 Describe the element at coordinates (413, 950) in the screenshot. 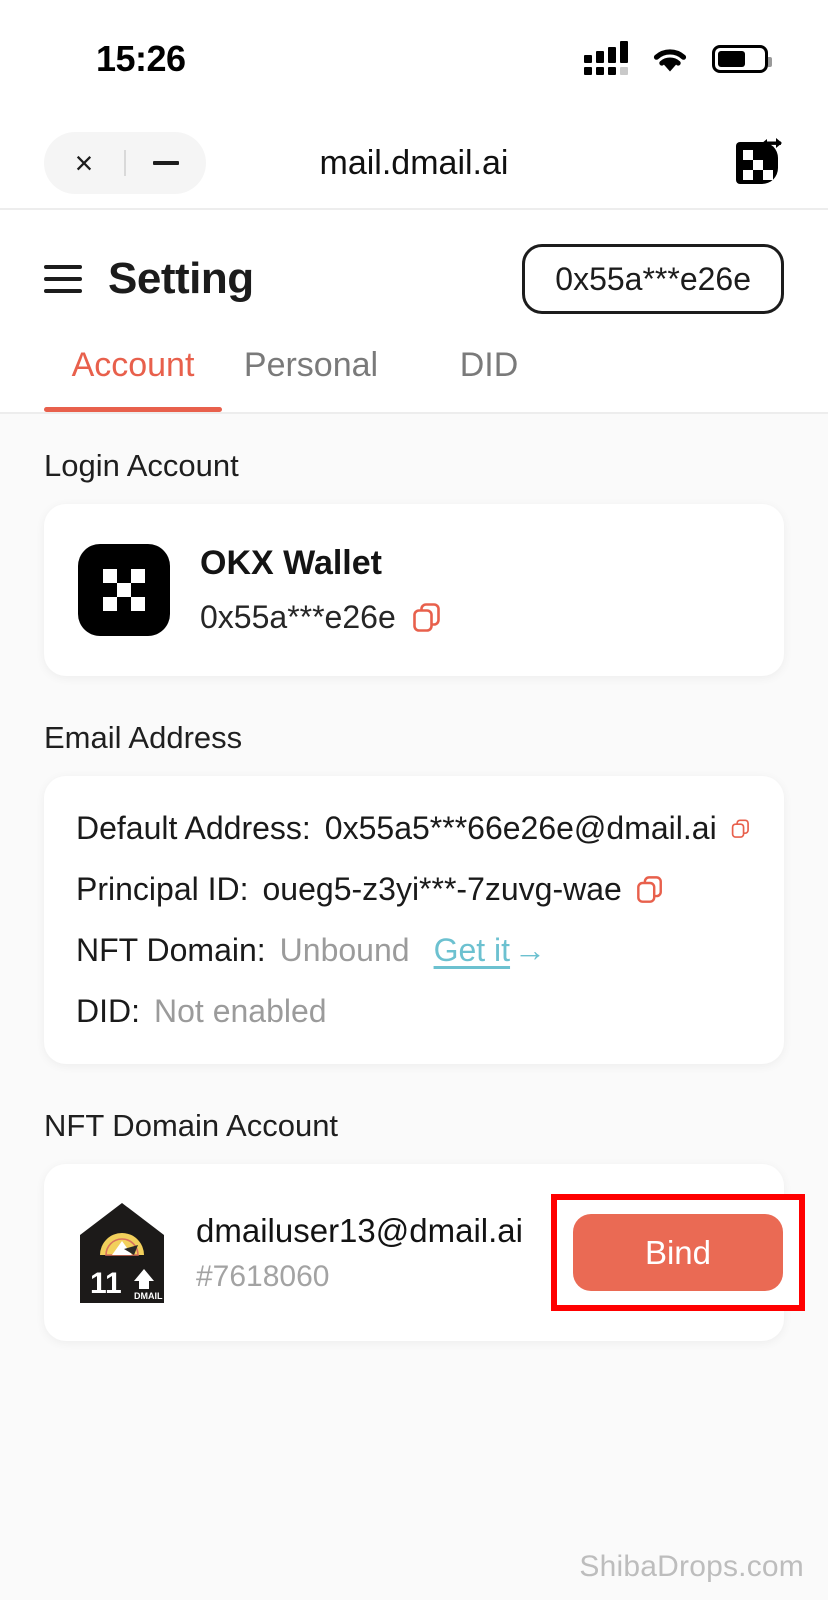

I see `row-nft-domain: NFT Domain: Unbound Get it →` at that location.